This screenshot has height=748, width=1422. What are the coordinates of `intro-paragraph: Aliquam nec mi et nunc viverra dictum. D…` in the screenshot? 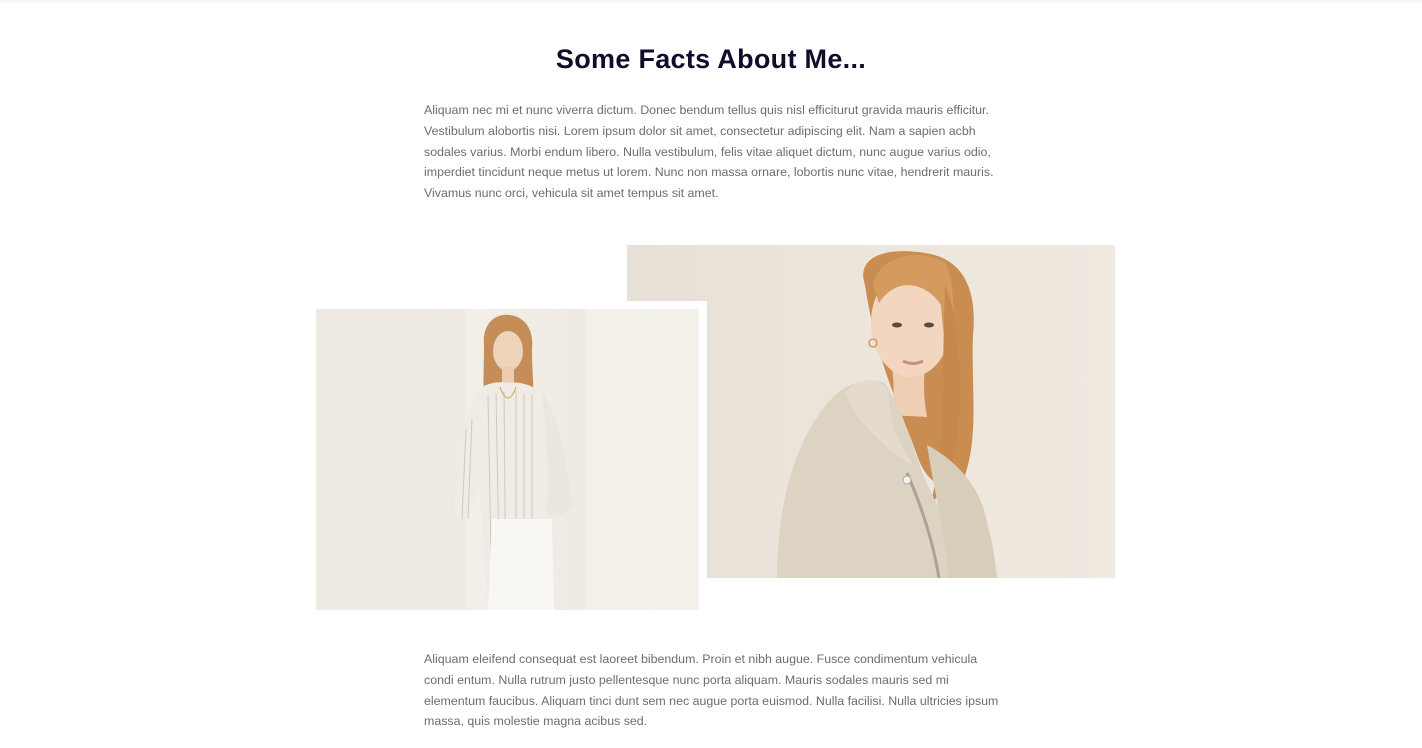 It's located at (709, 152).